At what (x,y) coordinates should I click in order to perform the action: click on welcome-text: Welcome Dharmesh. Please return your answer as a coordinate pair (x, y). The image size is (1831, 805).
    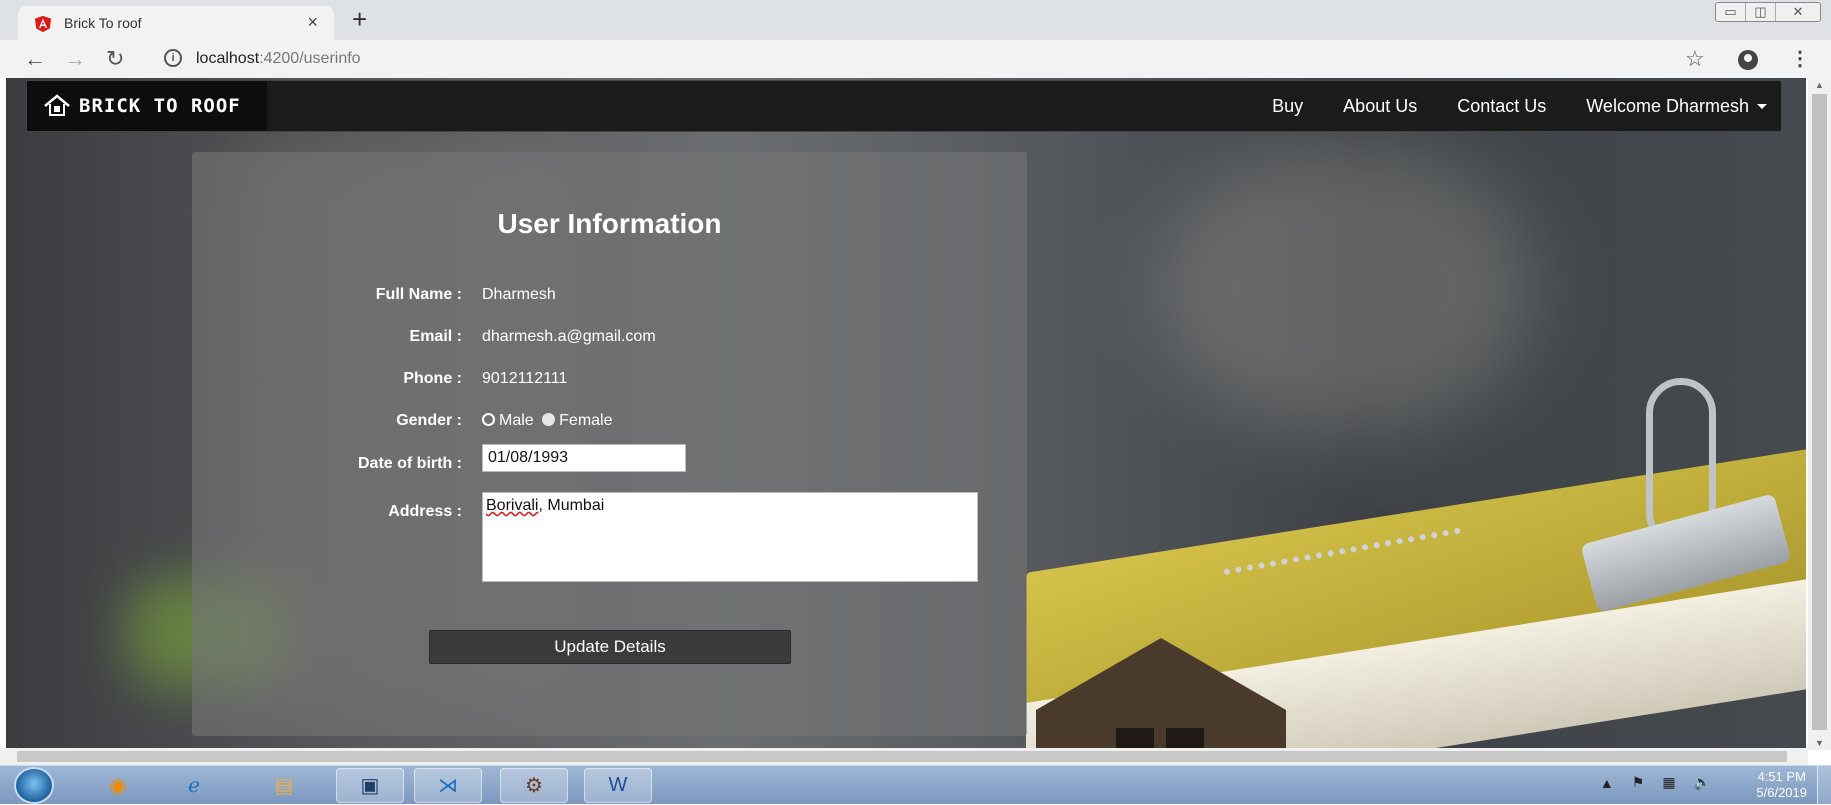
    Looking at the image, I should click on (1667, 105).